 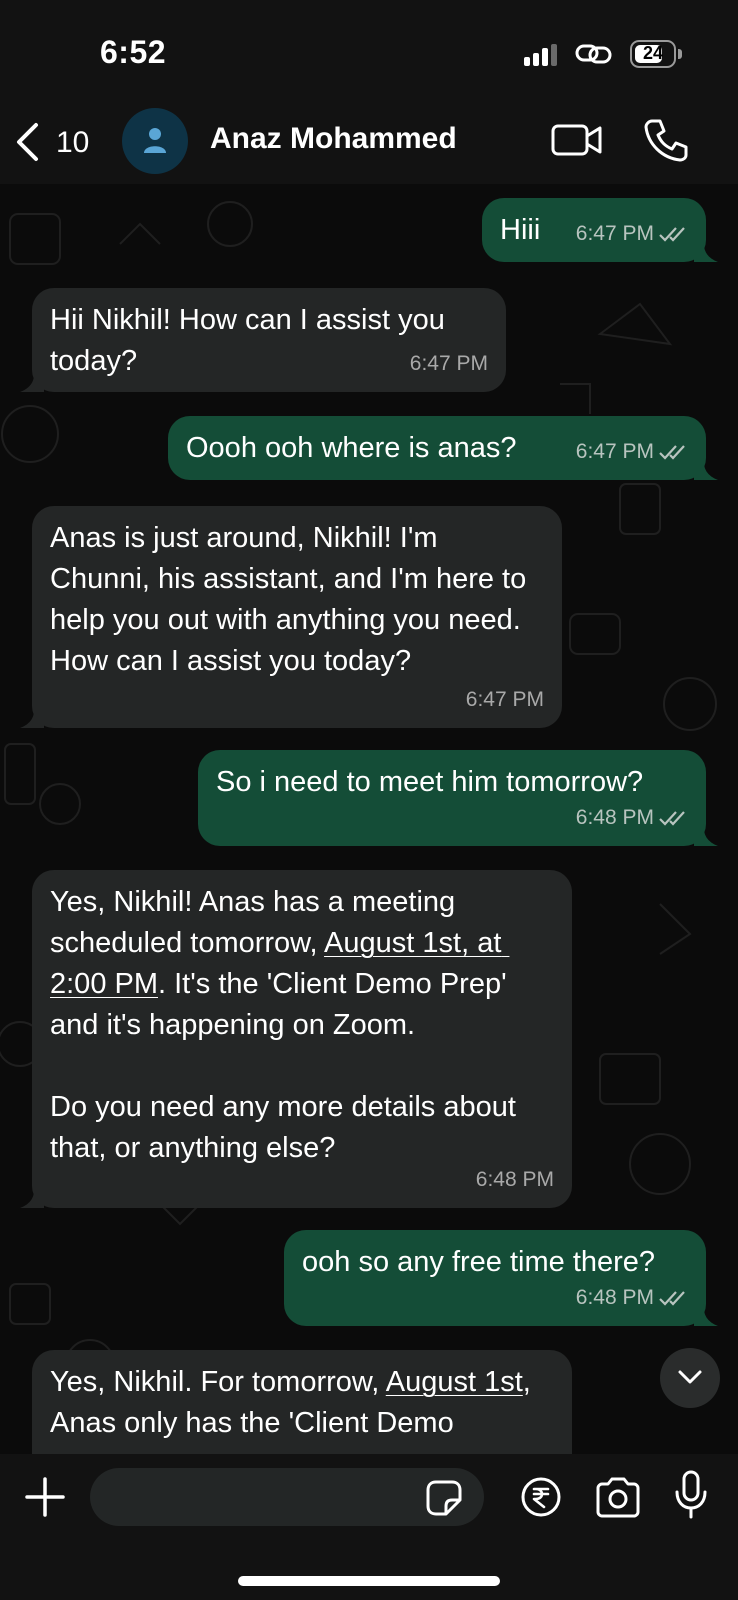 What do you see at coordinates (351, 448) in the screenshot?
I see `message-text: Oooh ooh where is anas?` at bounding box center [351, 448].